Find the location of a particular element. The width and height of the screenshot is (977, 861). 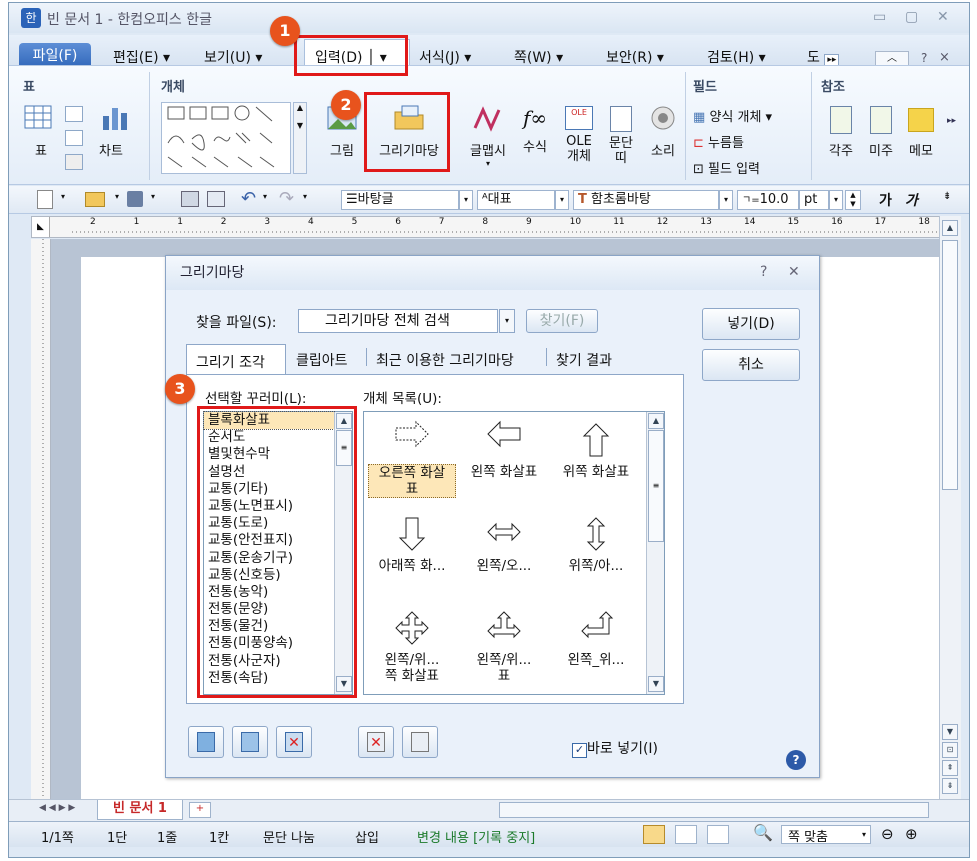

status-track: 변경 내용 [기록 중지] is located at coordinates (476, 836).